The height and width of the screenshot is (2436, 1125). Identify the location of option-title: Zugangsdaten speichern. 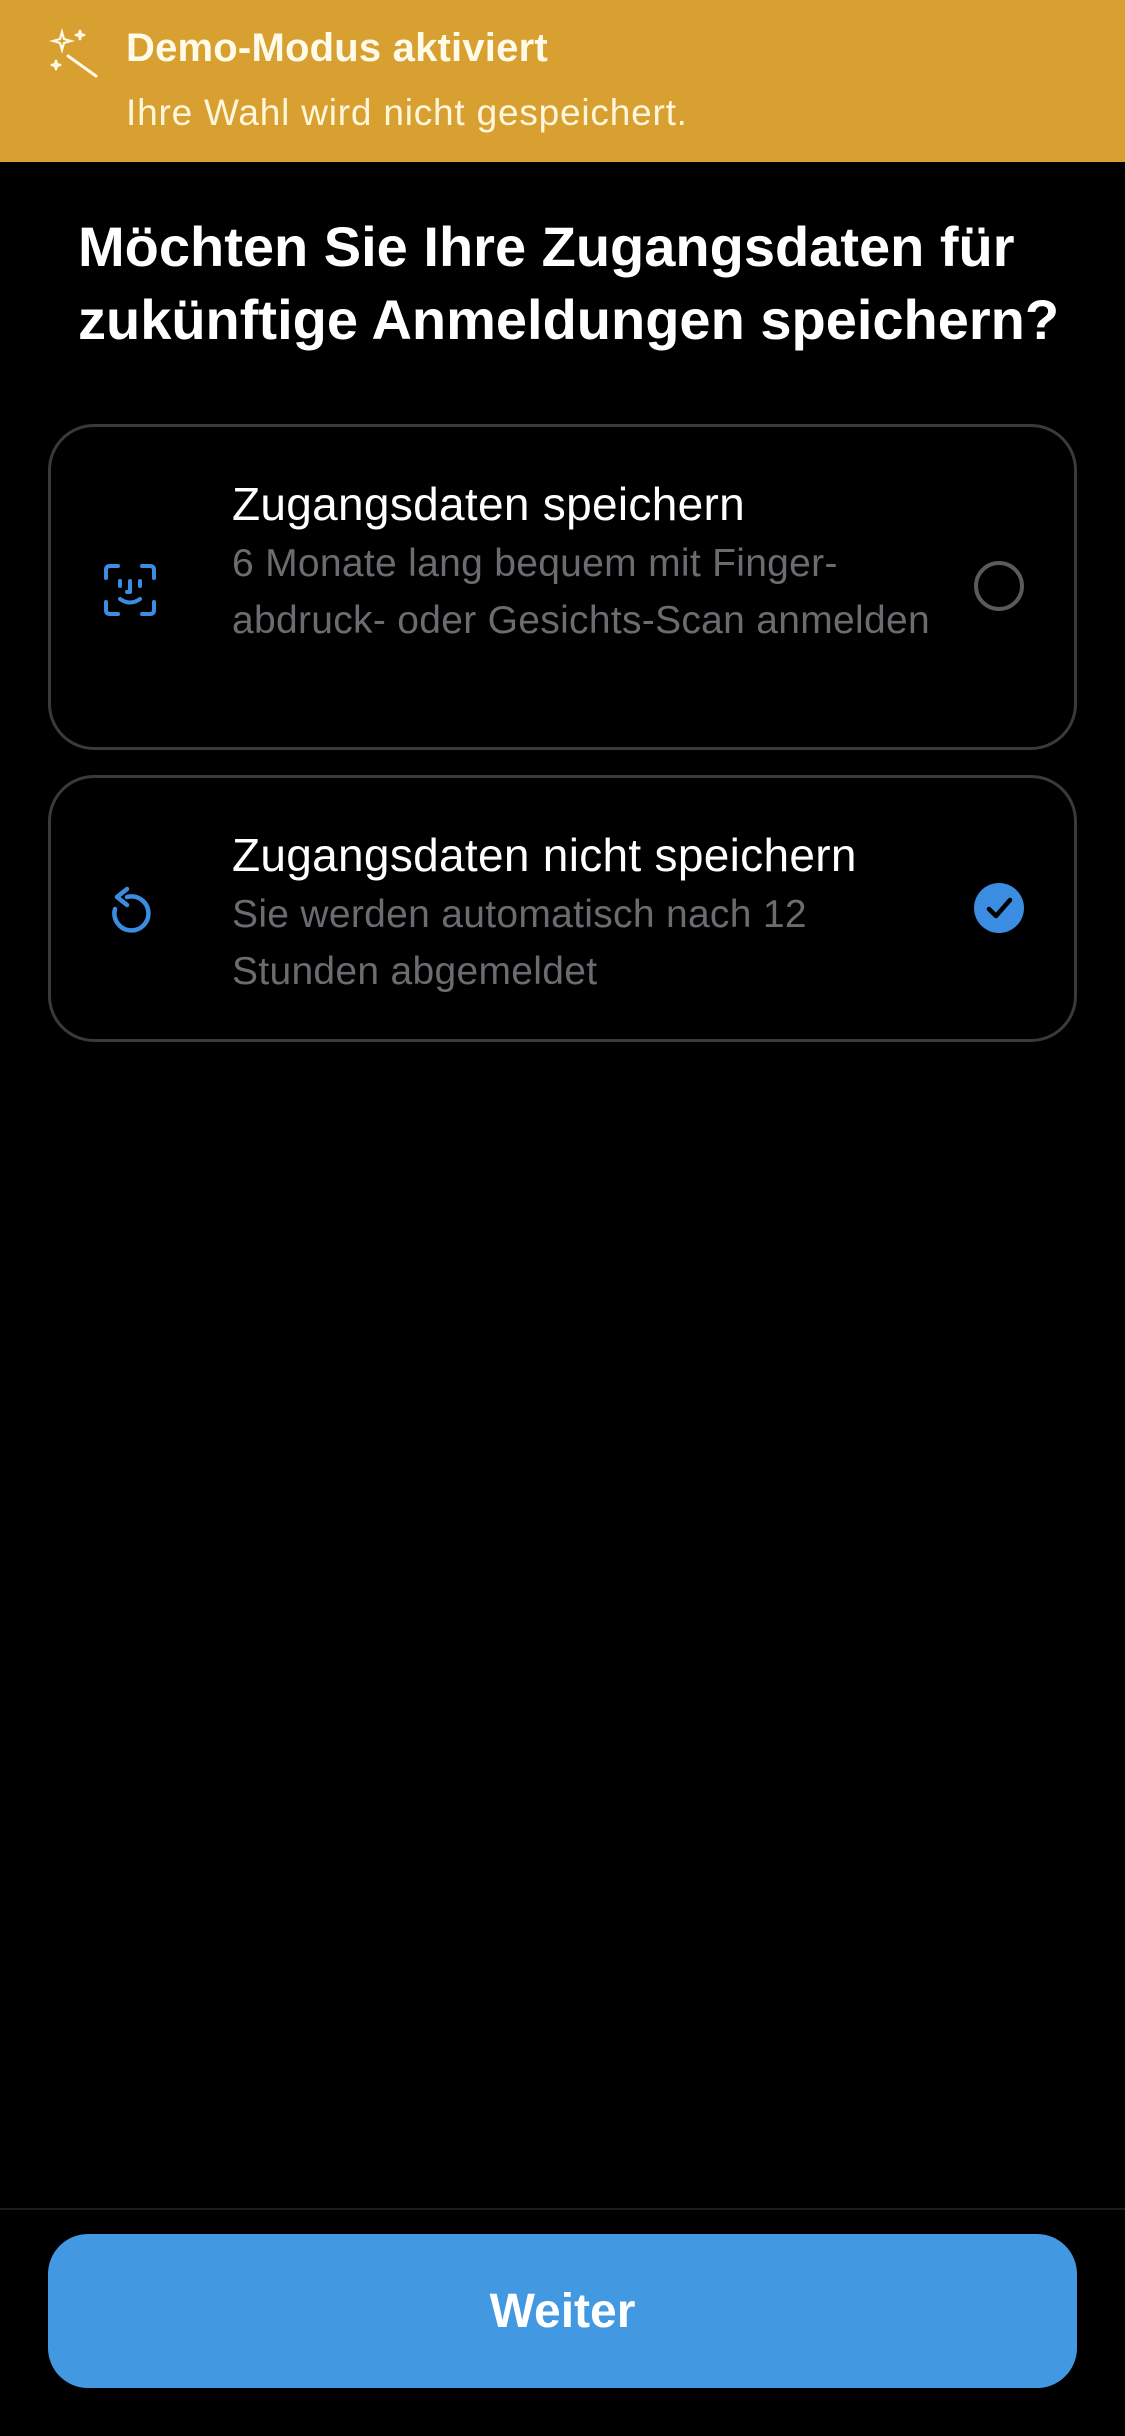
(488, 504).